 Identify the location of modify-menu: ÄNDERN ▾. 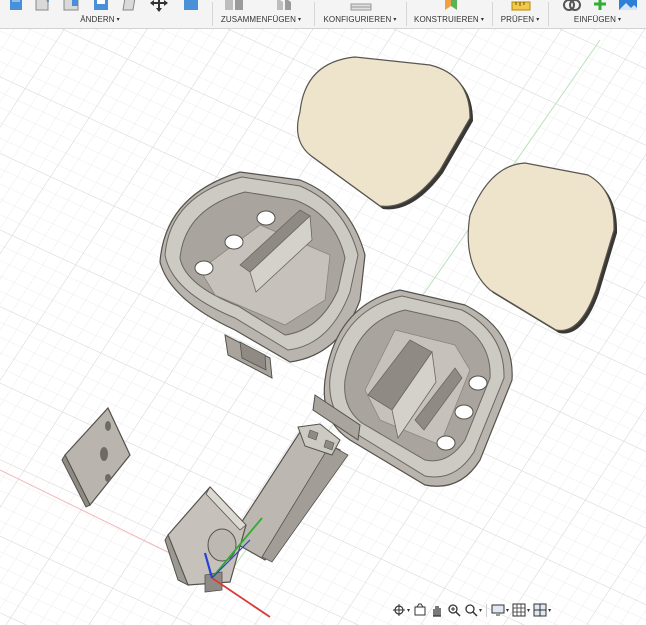
(100, 19).